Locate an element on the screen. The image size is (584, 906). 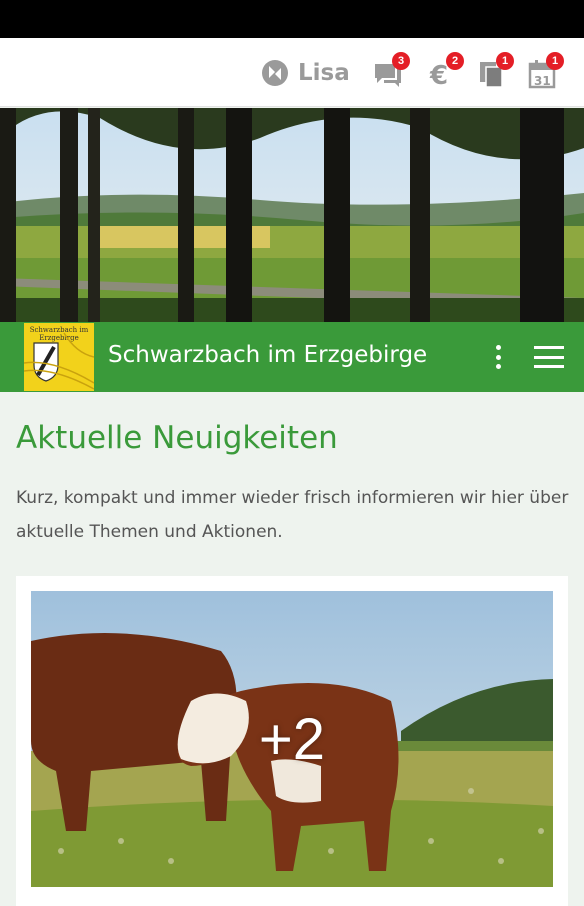
municipality-logo: Schwarzbach im Erzgebirge is located at coordinates (59, 357).